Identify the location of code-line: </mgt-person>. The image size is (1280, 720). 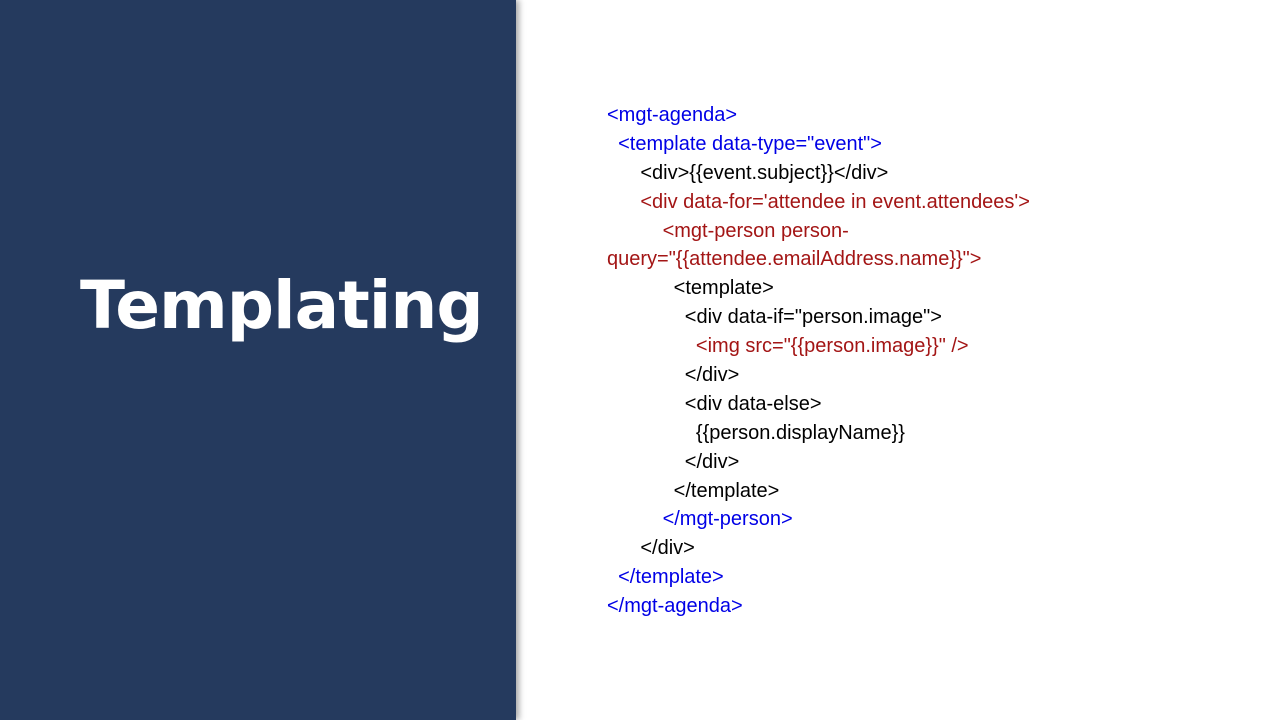
(700, 519).